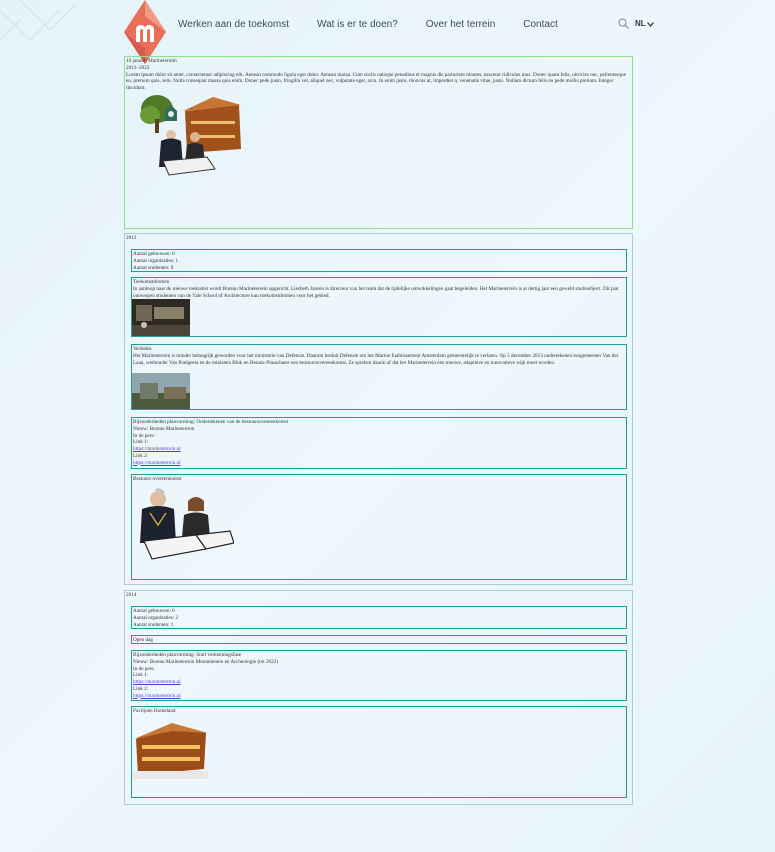  What do you see at coordinates (161, 391) in the screenshot?
I see `verleden-photo` at bounding box center [161, 391].